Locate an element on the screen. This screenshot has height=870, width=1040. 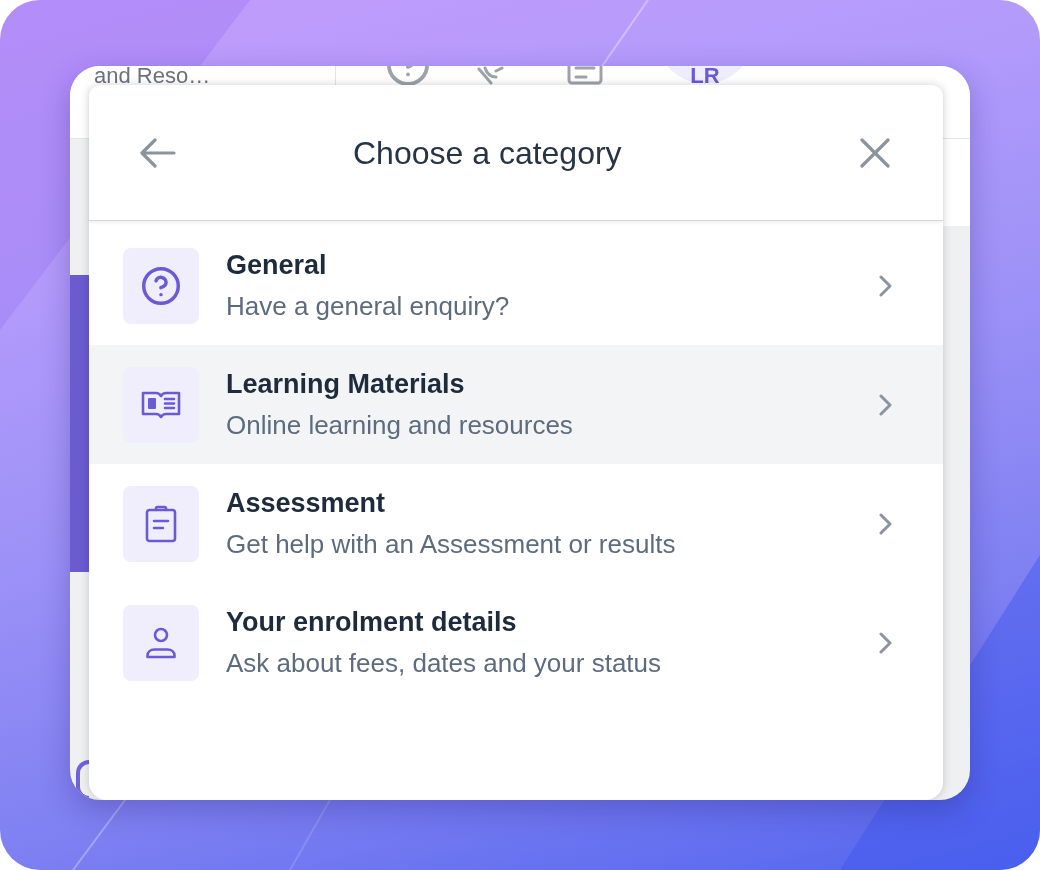
category-item: Learning Materials Online learning and resources is located at coordinates (516, 404).